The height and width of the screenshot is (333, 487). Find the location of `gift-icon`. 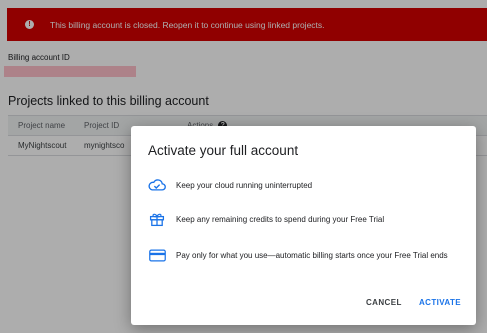

gift-icon is located at coordinates (157, 219).